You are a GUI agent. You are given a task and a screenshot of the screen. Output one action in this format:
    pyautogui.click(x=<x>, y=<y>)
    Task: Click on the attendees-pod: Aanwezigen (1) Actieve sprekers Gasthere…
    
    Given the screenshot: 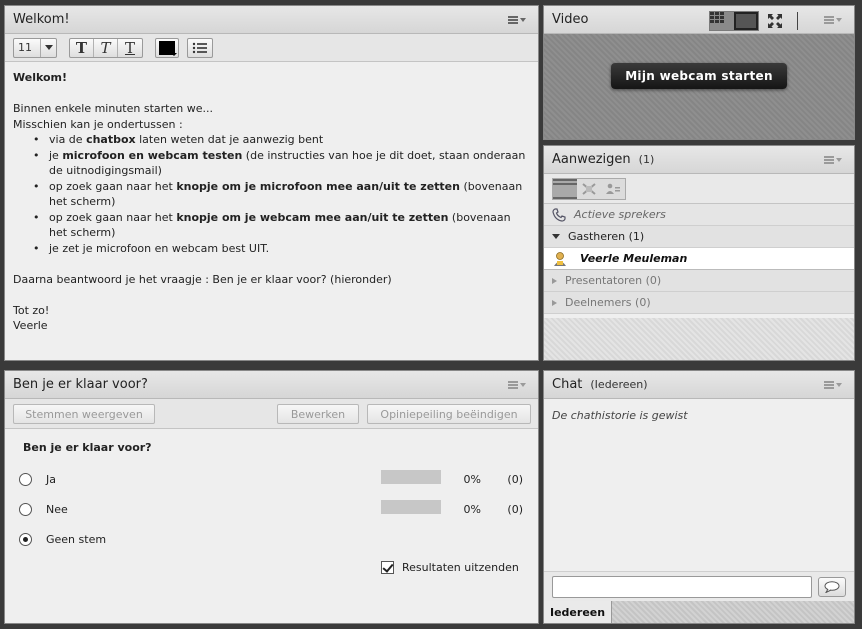 What is the action you would take?
    pyautogui.click(x=699, y=253)
    